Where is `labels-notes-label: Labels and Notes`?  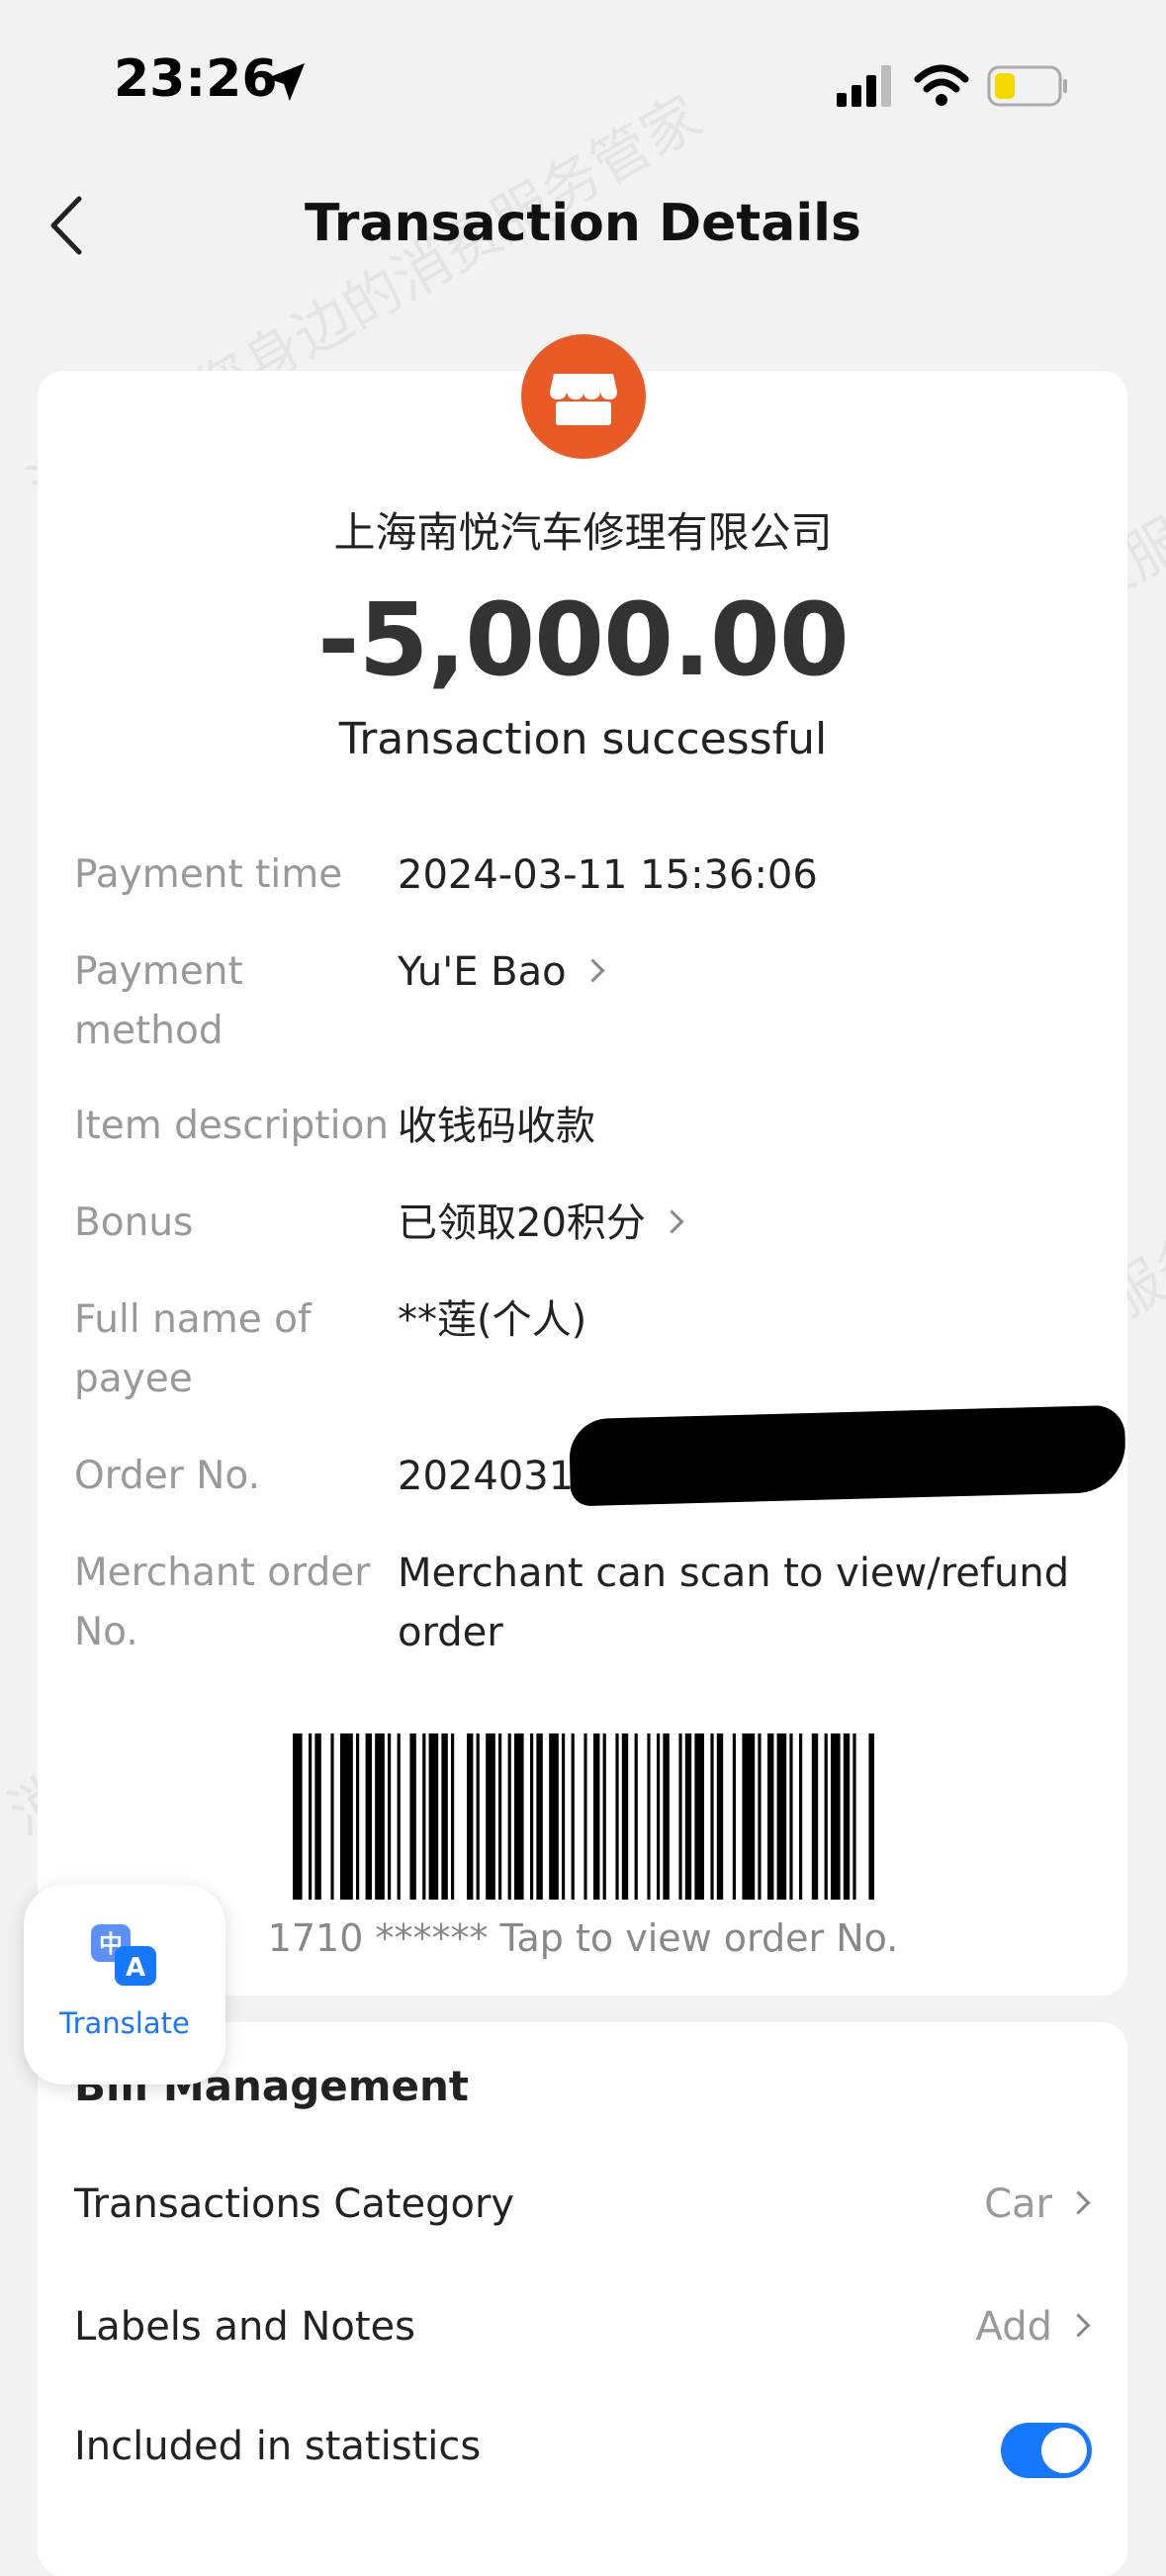
labels-notes-label: Labels and Notes is located at coordinates (244, 2327).